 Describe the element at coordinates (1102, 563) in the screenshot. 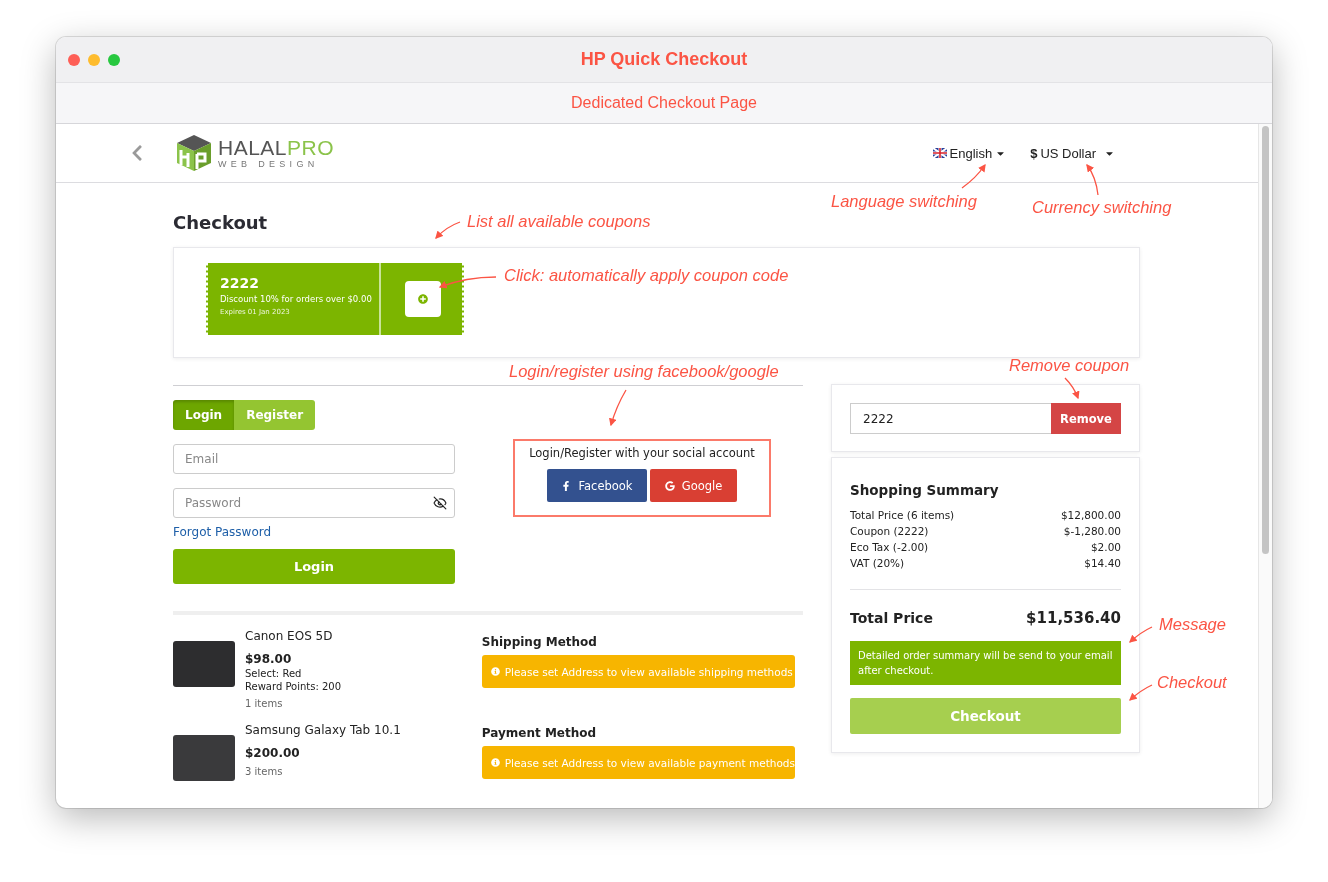

I see `summary-value: $14.40` at that location.